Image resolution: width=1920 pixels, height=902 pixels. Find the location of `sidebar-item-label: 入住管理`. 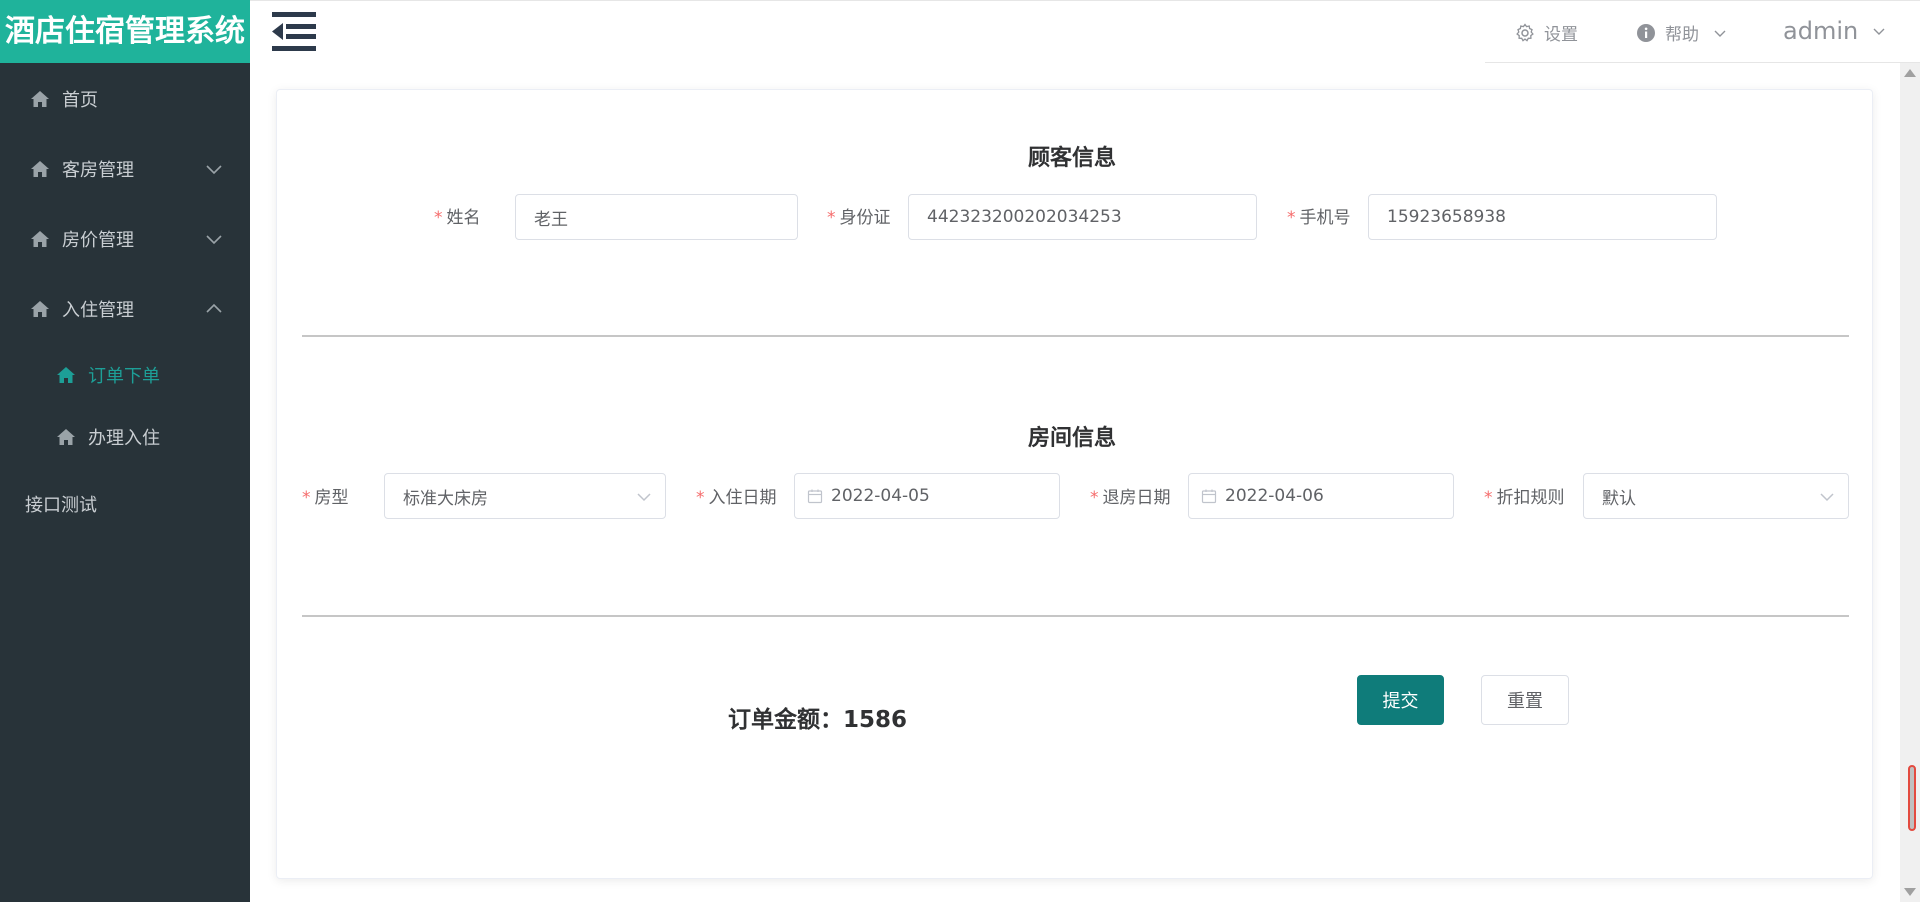

sidebar-item-label: 入住管理 is located at coordinates (98, 310).